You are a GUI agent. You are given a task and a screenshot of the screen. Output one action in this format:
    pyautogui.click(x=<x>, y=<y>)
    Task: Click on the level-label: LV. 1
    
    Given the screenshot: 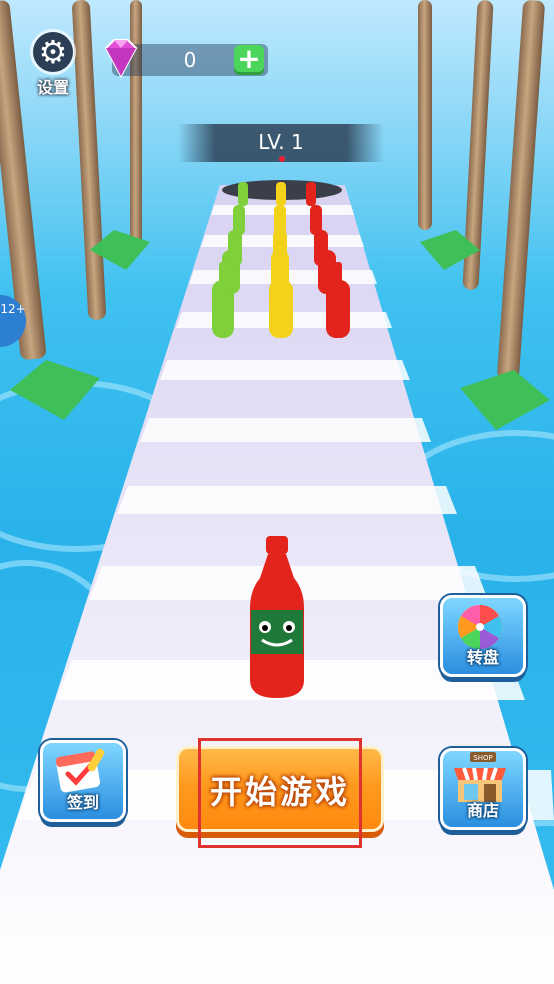 What is the action you would take?
    pyautogui.click(x=281, y=142)
    